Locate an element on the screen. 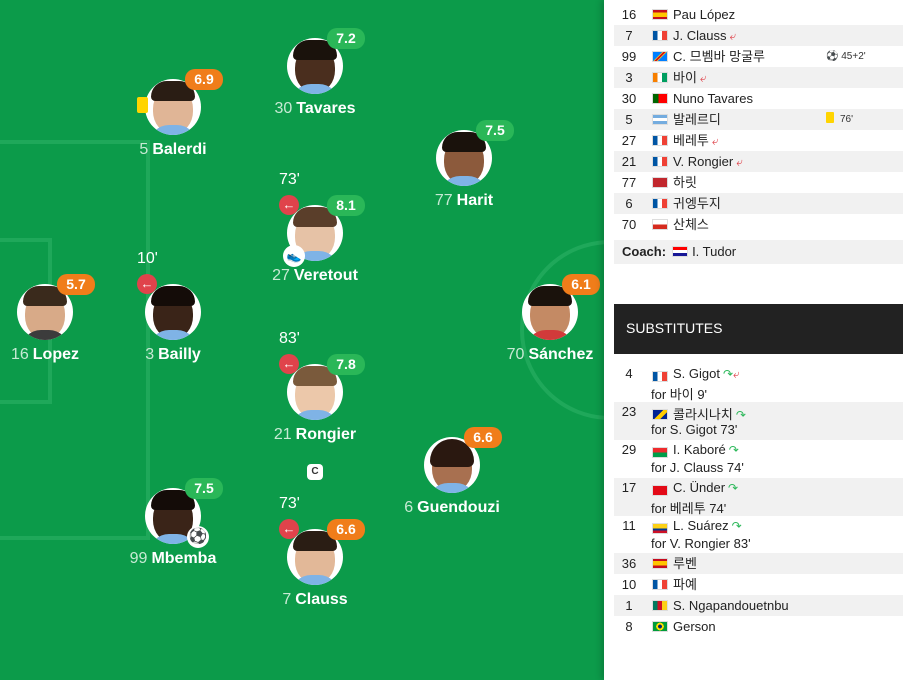 The image size is (903, 680). substitute-row: 23 콜라시나치 ↷ for S. Gigot 73' is located at coordinates (758, 421).